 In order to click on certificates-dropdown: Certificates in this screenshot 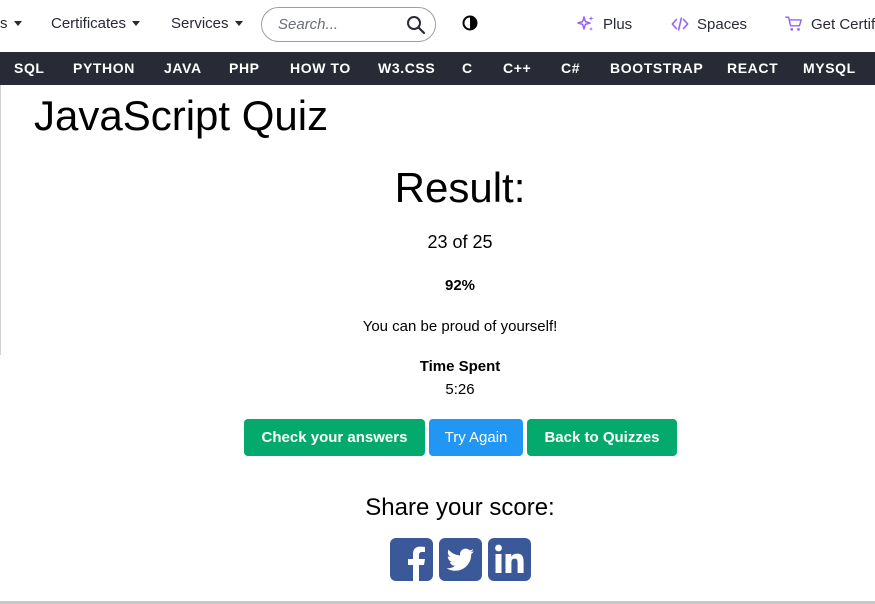, I will do `click(96, 23)`.